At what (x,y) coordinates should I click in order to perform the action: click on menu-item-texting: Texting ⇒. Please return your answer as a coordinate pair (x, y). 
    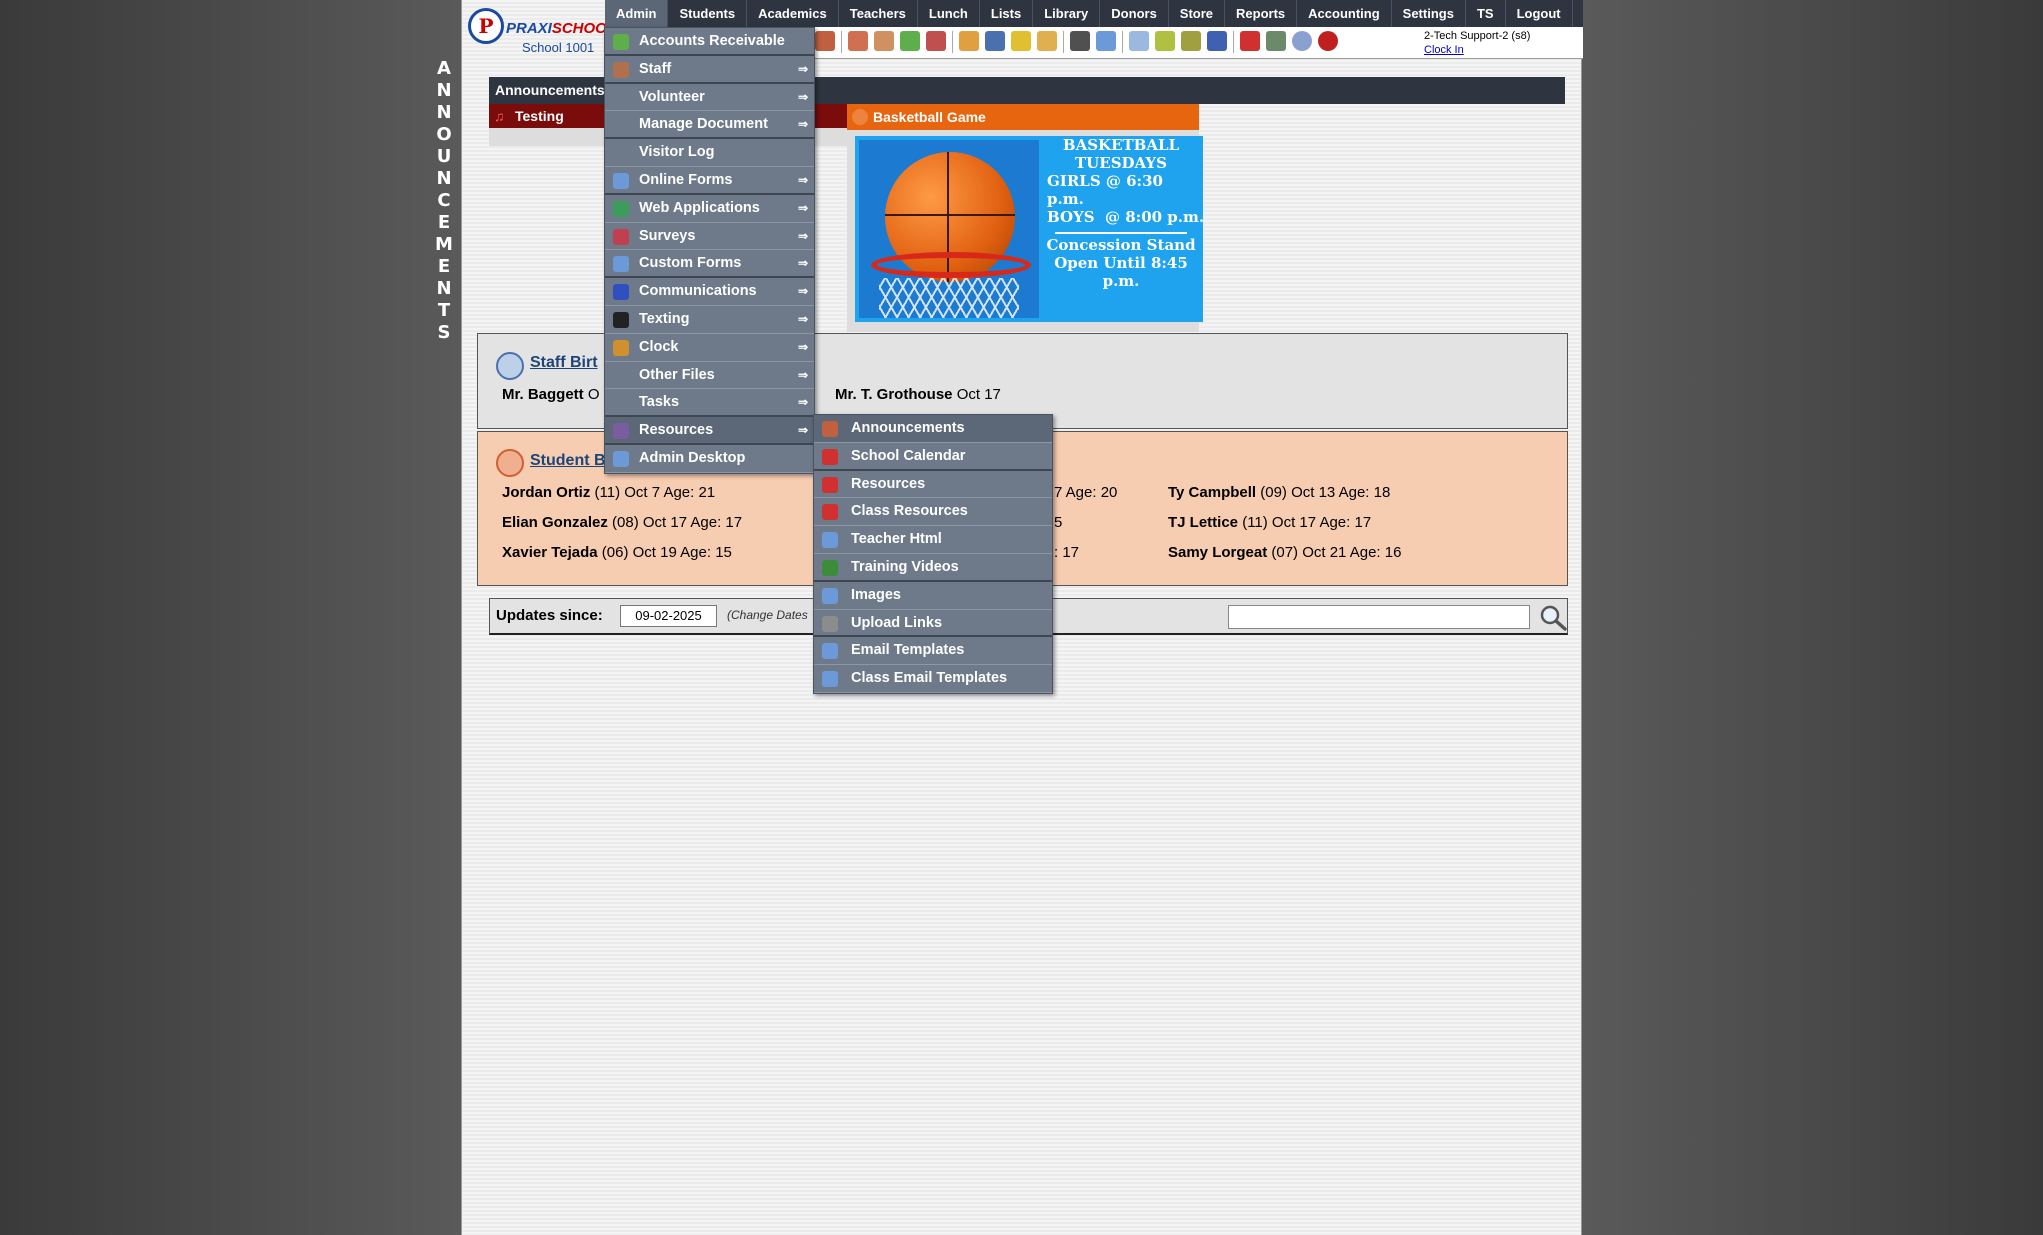
    Looking at the image, I should click on (709, 320).